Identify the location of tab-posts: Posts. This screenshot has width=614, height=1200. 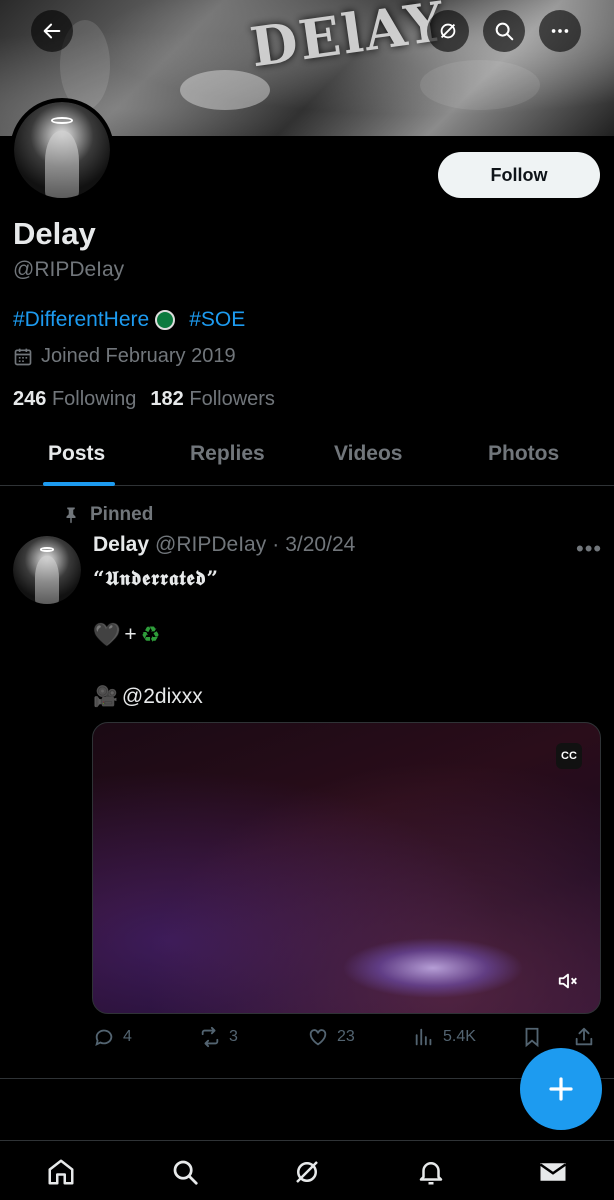
(76, 454).